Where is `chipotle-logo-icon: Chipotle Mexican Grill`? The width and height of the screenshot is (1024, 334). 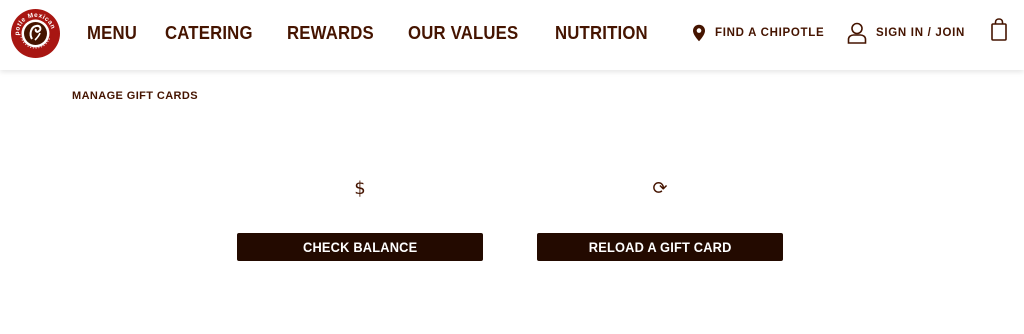
chipotle-logo-icon: Chipotle Mexican Grill is located at coordinates (35, 33).